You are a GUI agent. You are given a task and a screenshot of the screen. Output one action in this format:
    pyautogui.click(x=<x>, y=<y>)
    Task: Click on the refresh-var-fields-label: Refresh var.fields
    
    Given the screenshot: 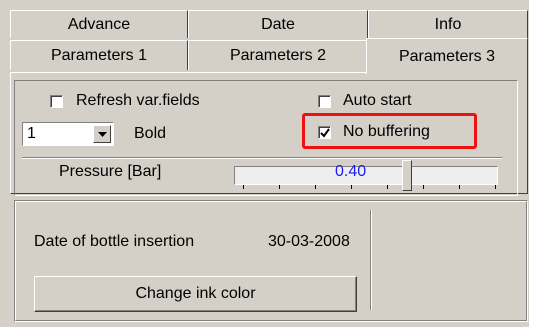 What is the action you would take?
    pyautogui.click(x=138, y=100)
    